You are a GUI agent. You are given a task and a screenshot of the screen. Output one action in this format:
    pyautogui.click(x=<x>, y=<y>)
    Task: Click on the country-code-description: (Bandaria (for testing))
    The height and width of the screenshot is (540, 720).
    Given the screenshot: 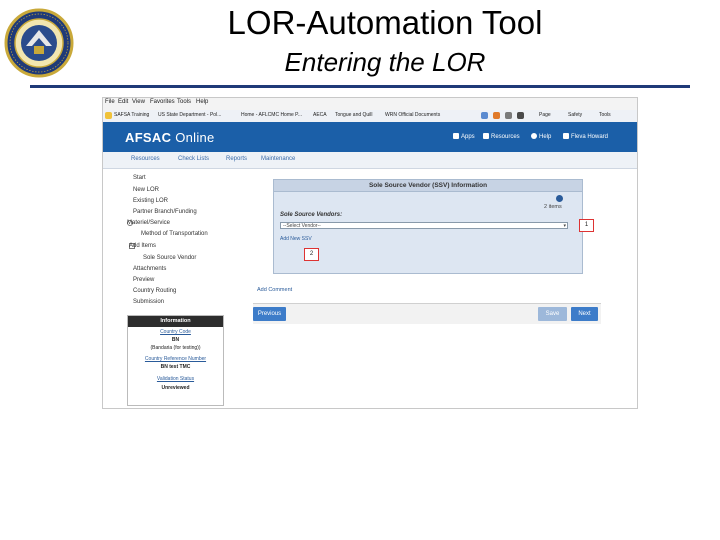 What is the action you would take?
    pyautogui.click(x=175, y=348)
    